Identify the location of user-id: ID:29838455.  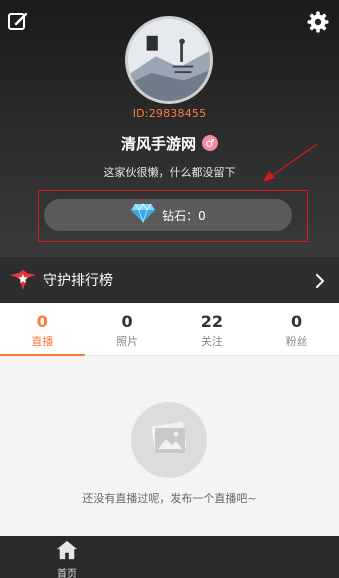
(169, 113).